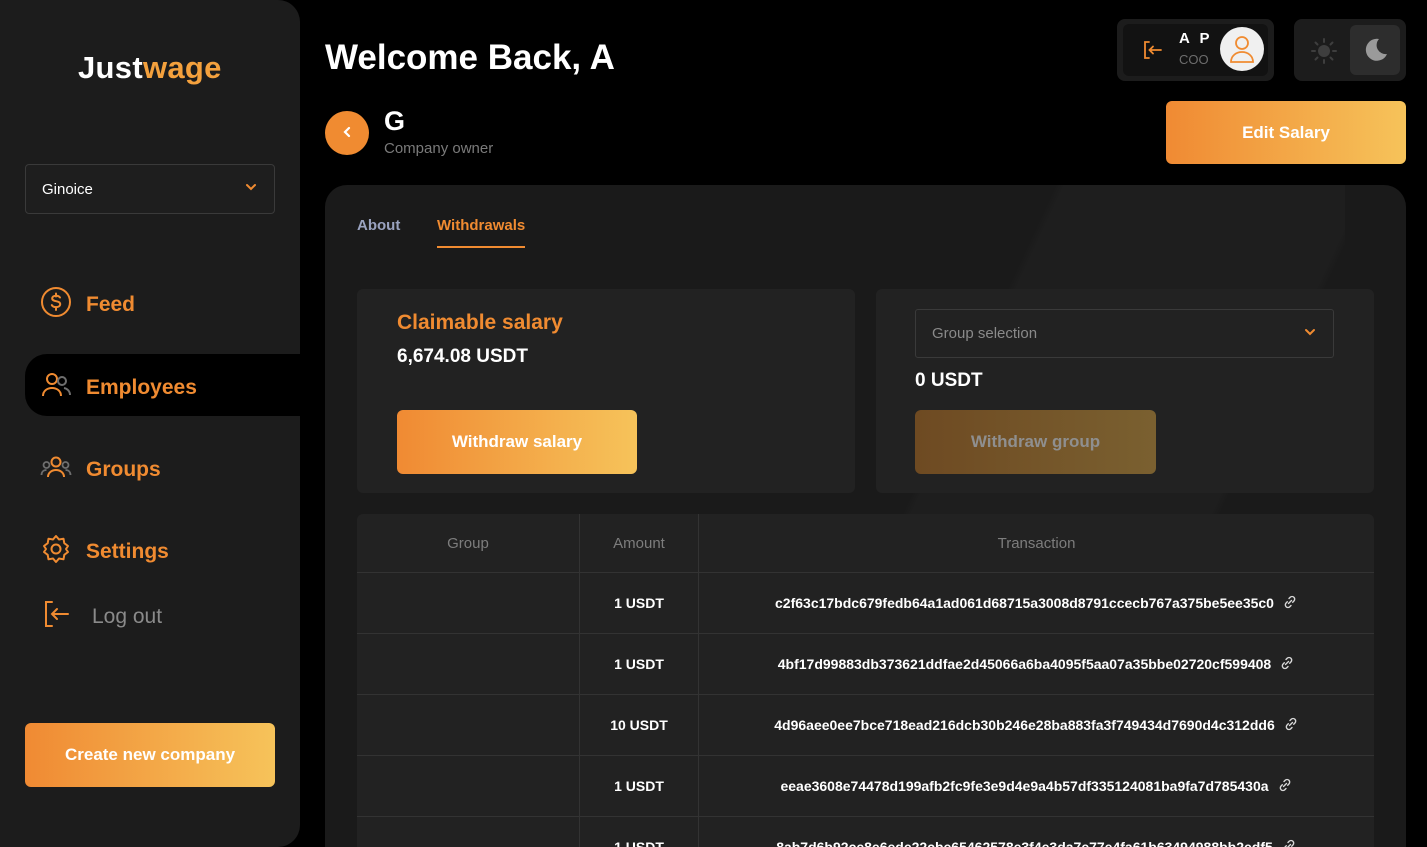  What do you see at coordinates (468, 543) in the screenshot?
I see `column-header-group: Group` at bounding box center [468, 543].